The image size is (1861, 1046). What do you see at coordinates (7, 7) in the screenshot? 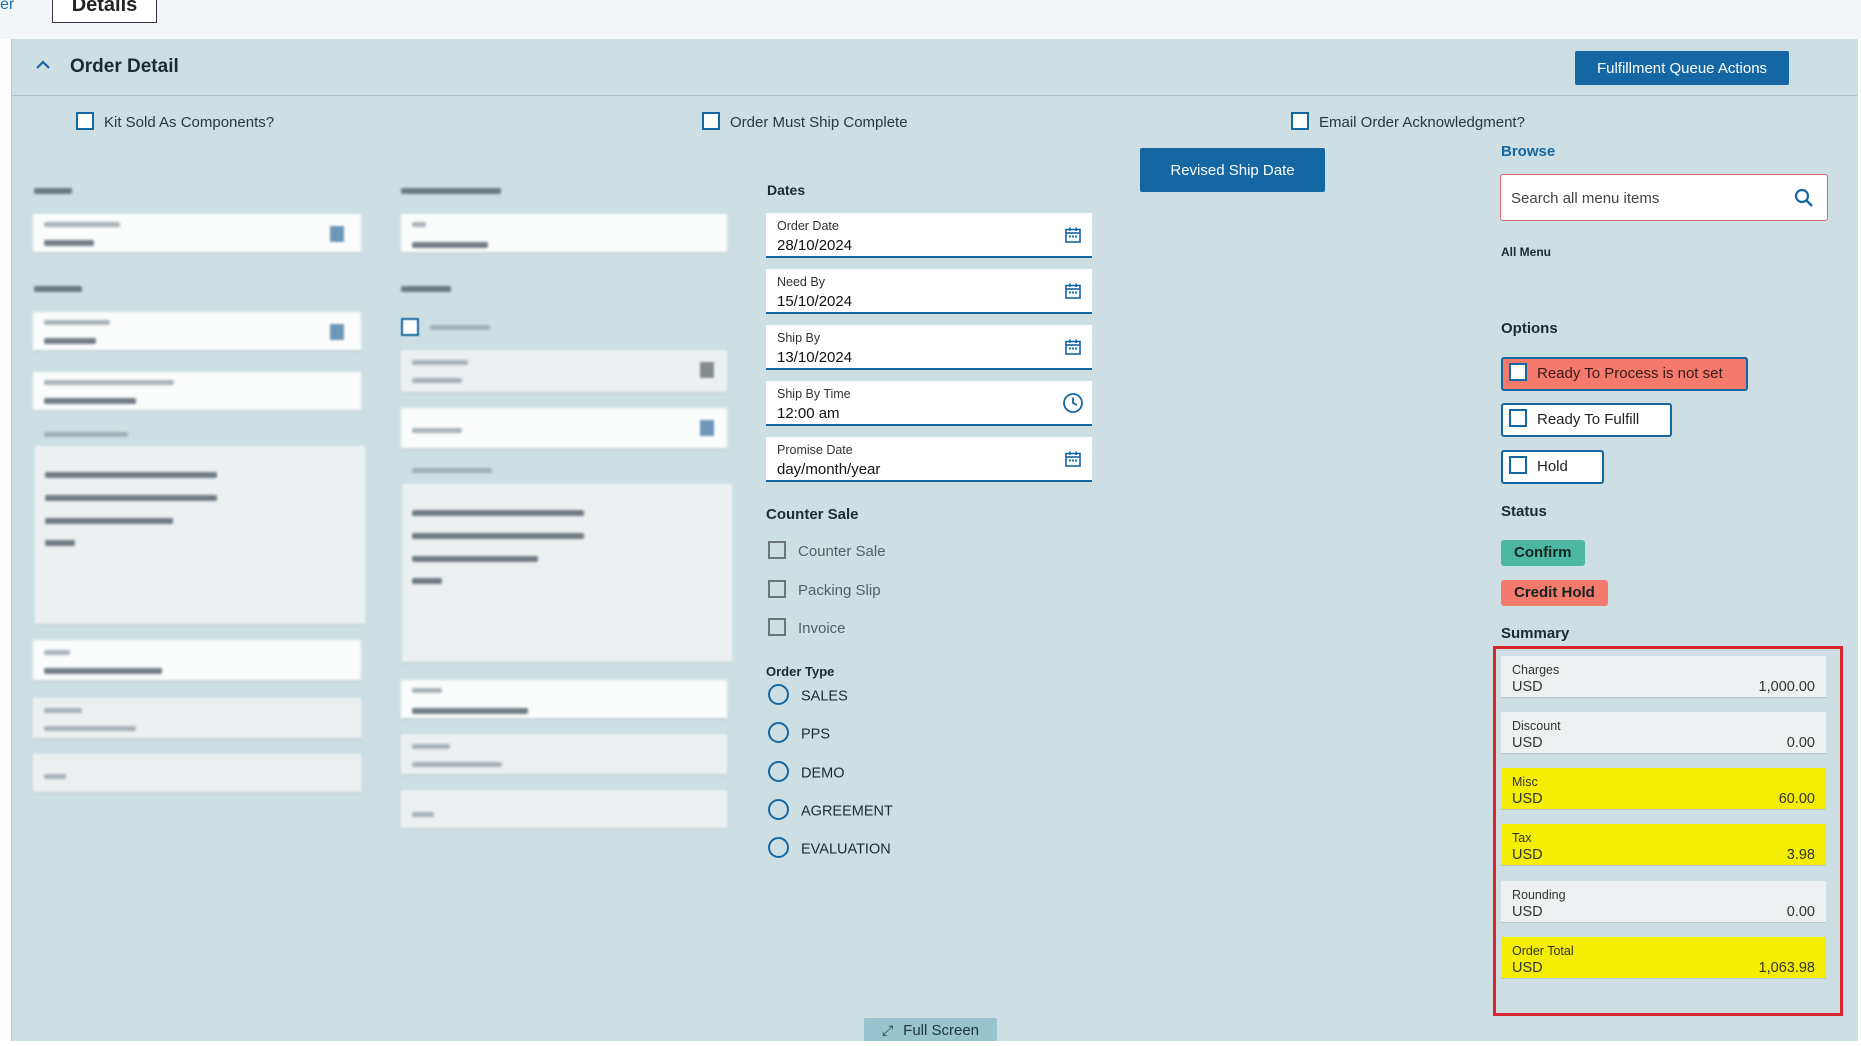
I see `tab-previous: er` at bounding box center [7, 7].